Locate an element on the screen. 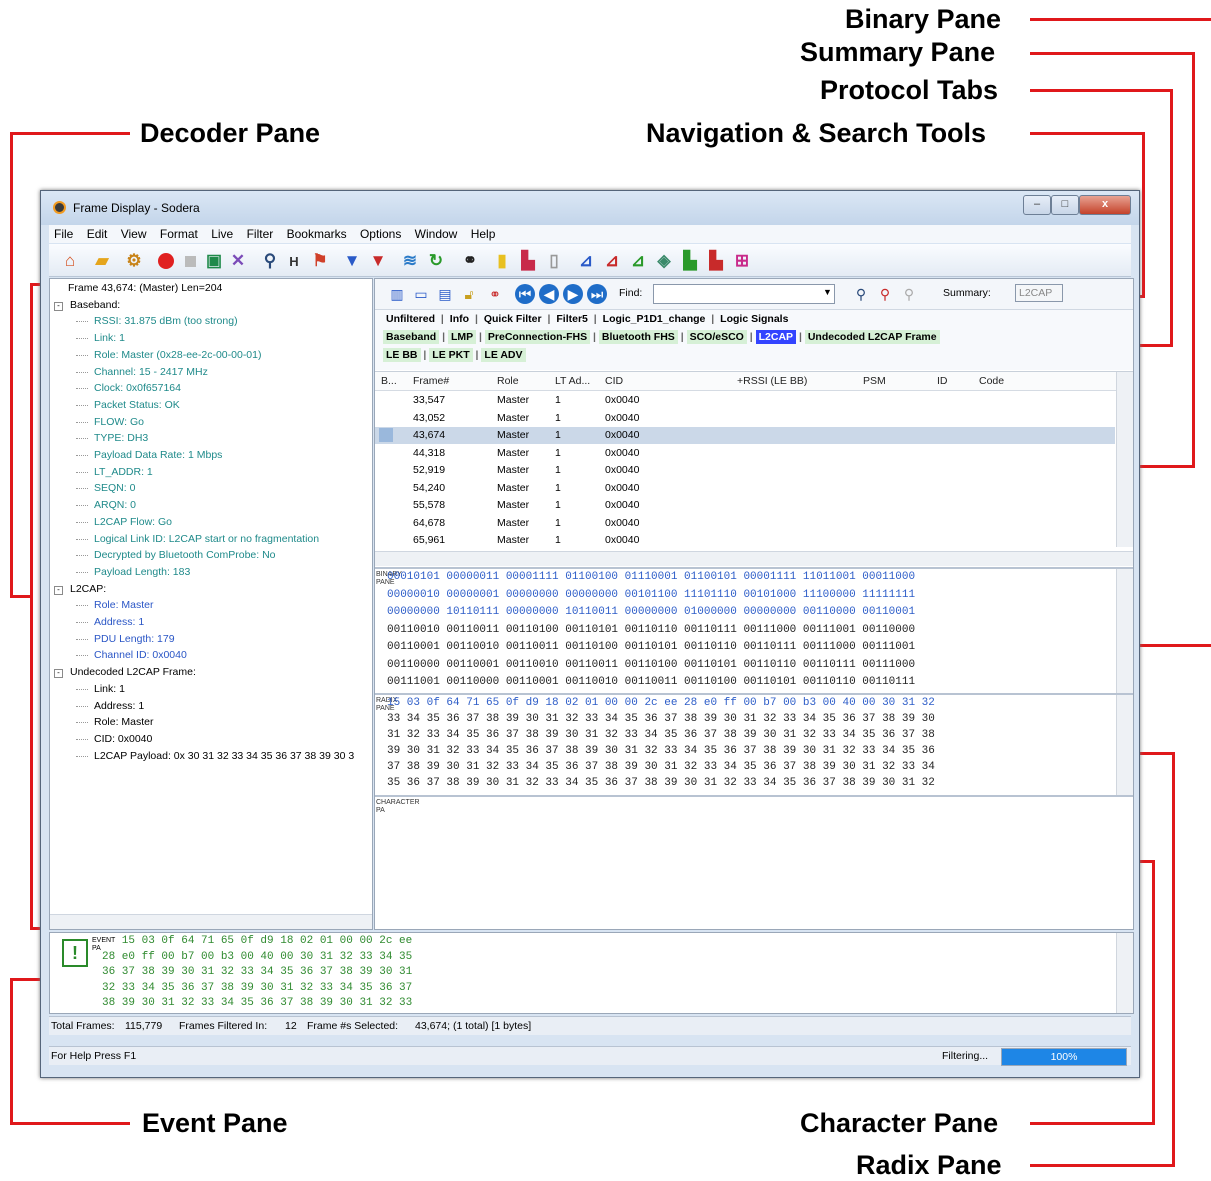 The image size is (1211, 1181). summary-column-header: Frame# is located at coordinates (431, 381).